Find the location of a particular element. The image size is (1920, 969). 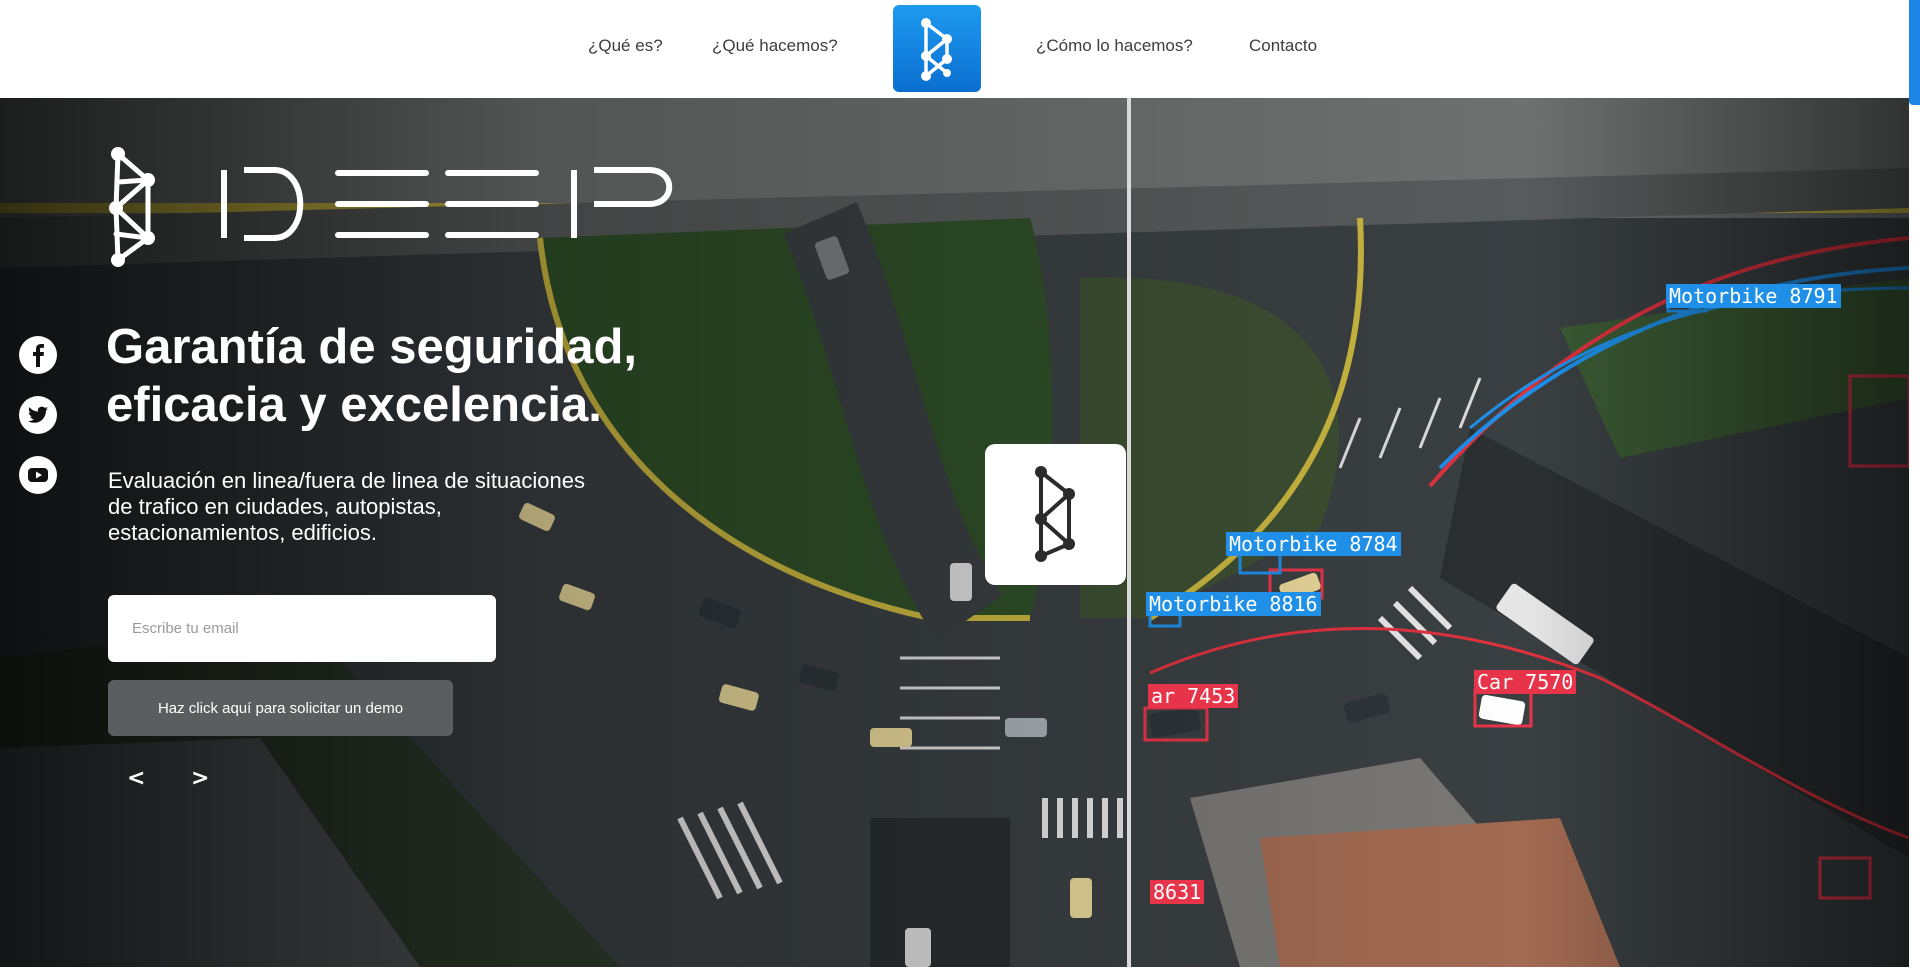

carousel-prev-arrow: < is located at coordinates (136, 778).